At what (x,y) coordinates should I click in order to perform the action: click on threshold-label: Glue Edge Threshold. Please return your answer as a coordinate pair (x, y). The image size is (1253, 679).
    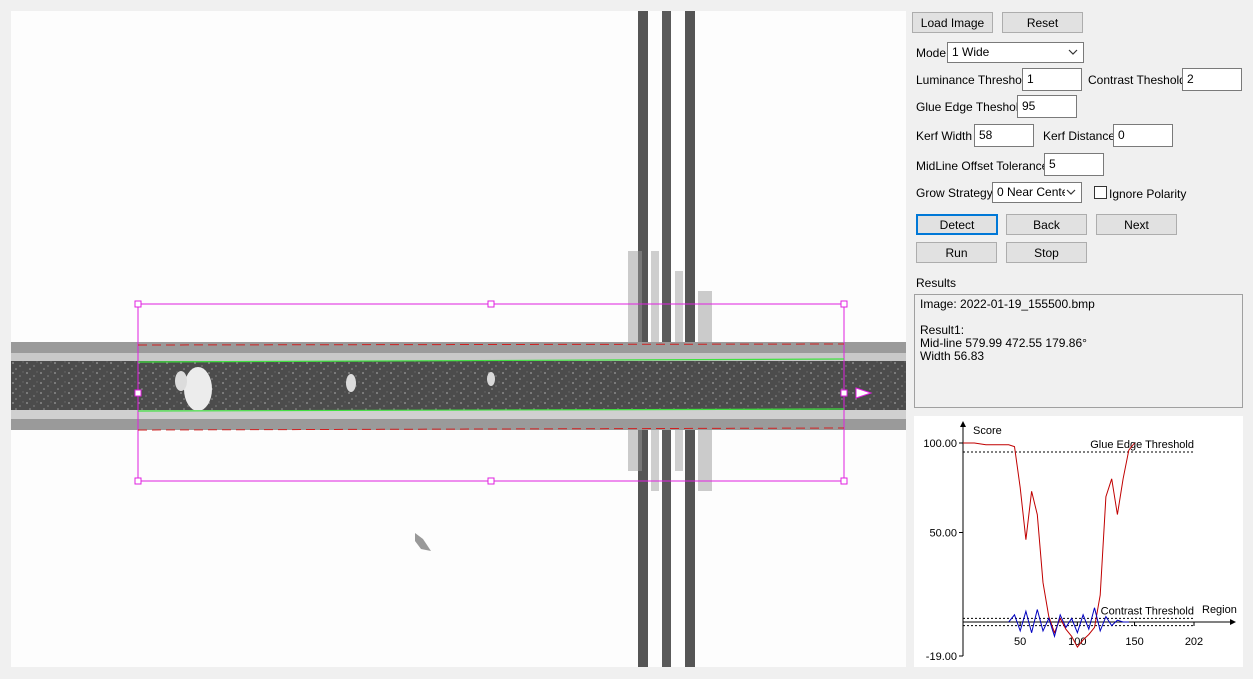
    Looking at the image, I should click on (1142, 445).